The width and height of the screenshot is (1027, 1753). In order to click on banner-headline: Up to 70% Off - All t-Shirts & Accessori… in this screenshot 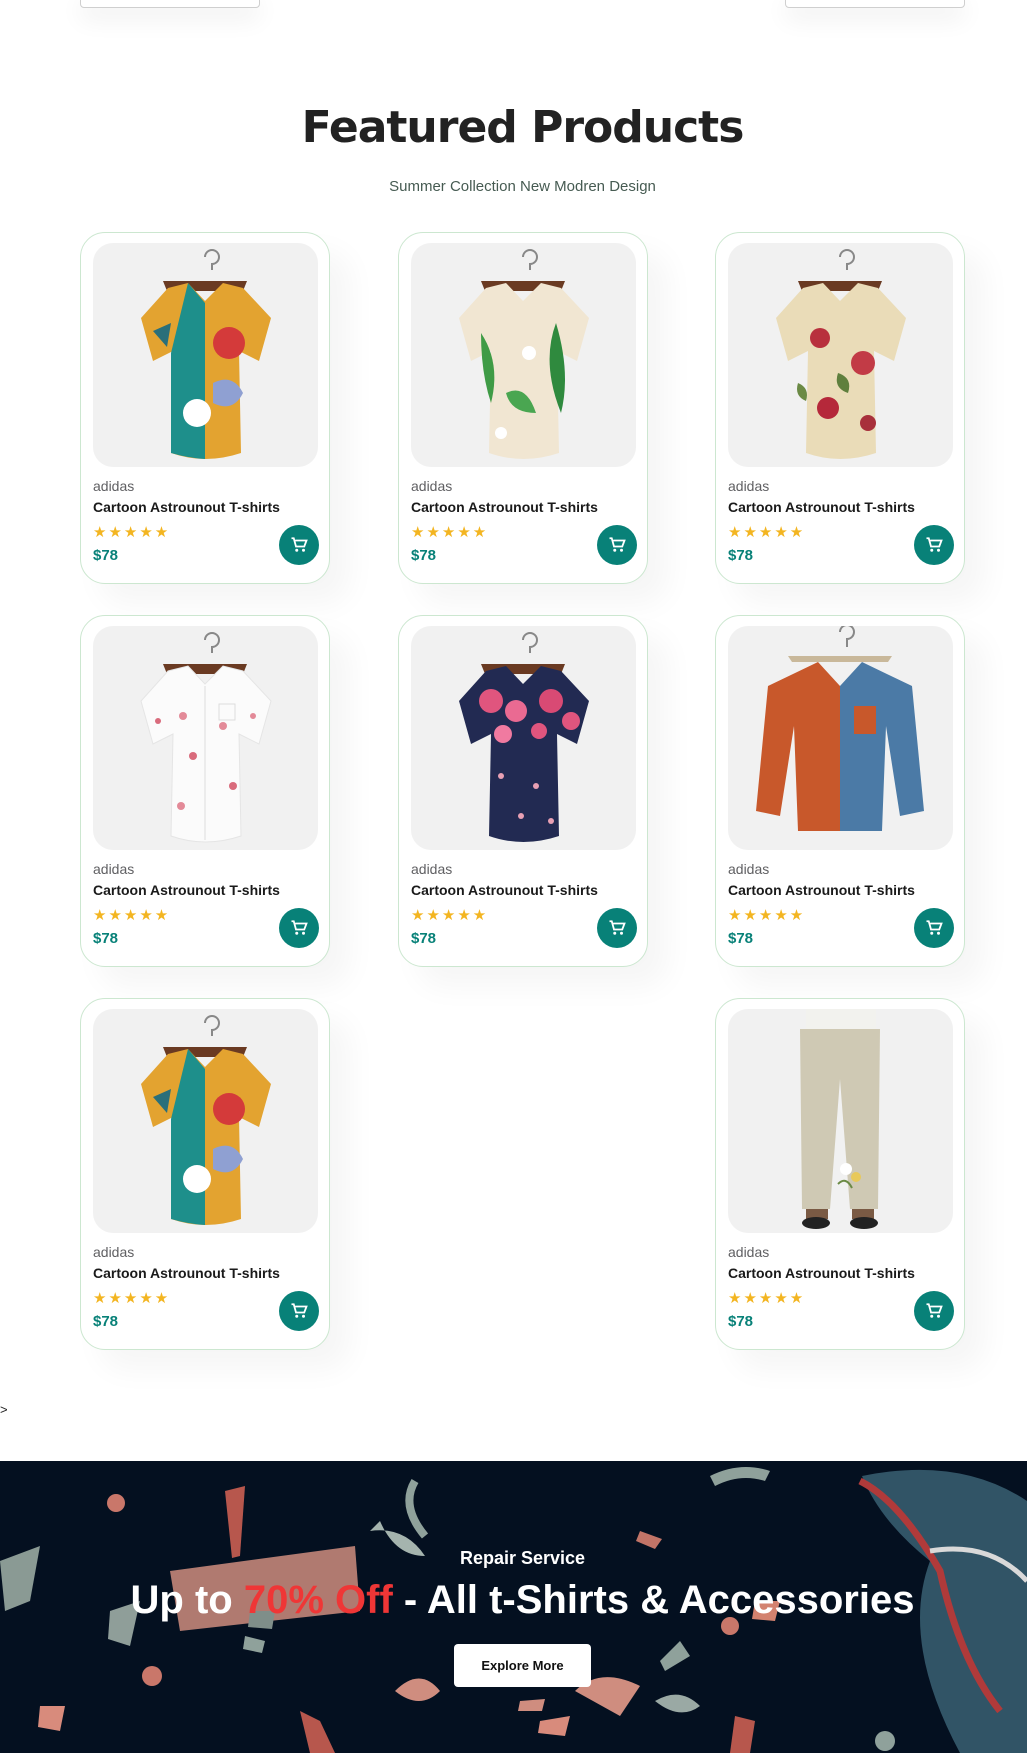, I will do `click(513, 1600)`.